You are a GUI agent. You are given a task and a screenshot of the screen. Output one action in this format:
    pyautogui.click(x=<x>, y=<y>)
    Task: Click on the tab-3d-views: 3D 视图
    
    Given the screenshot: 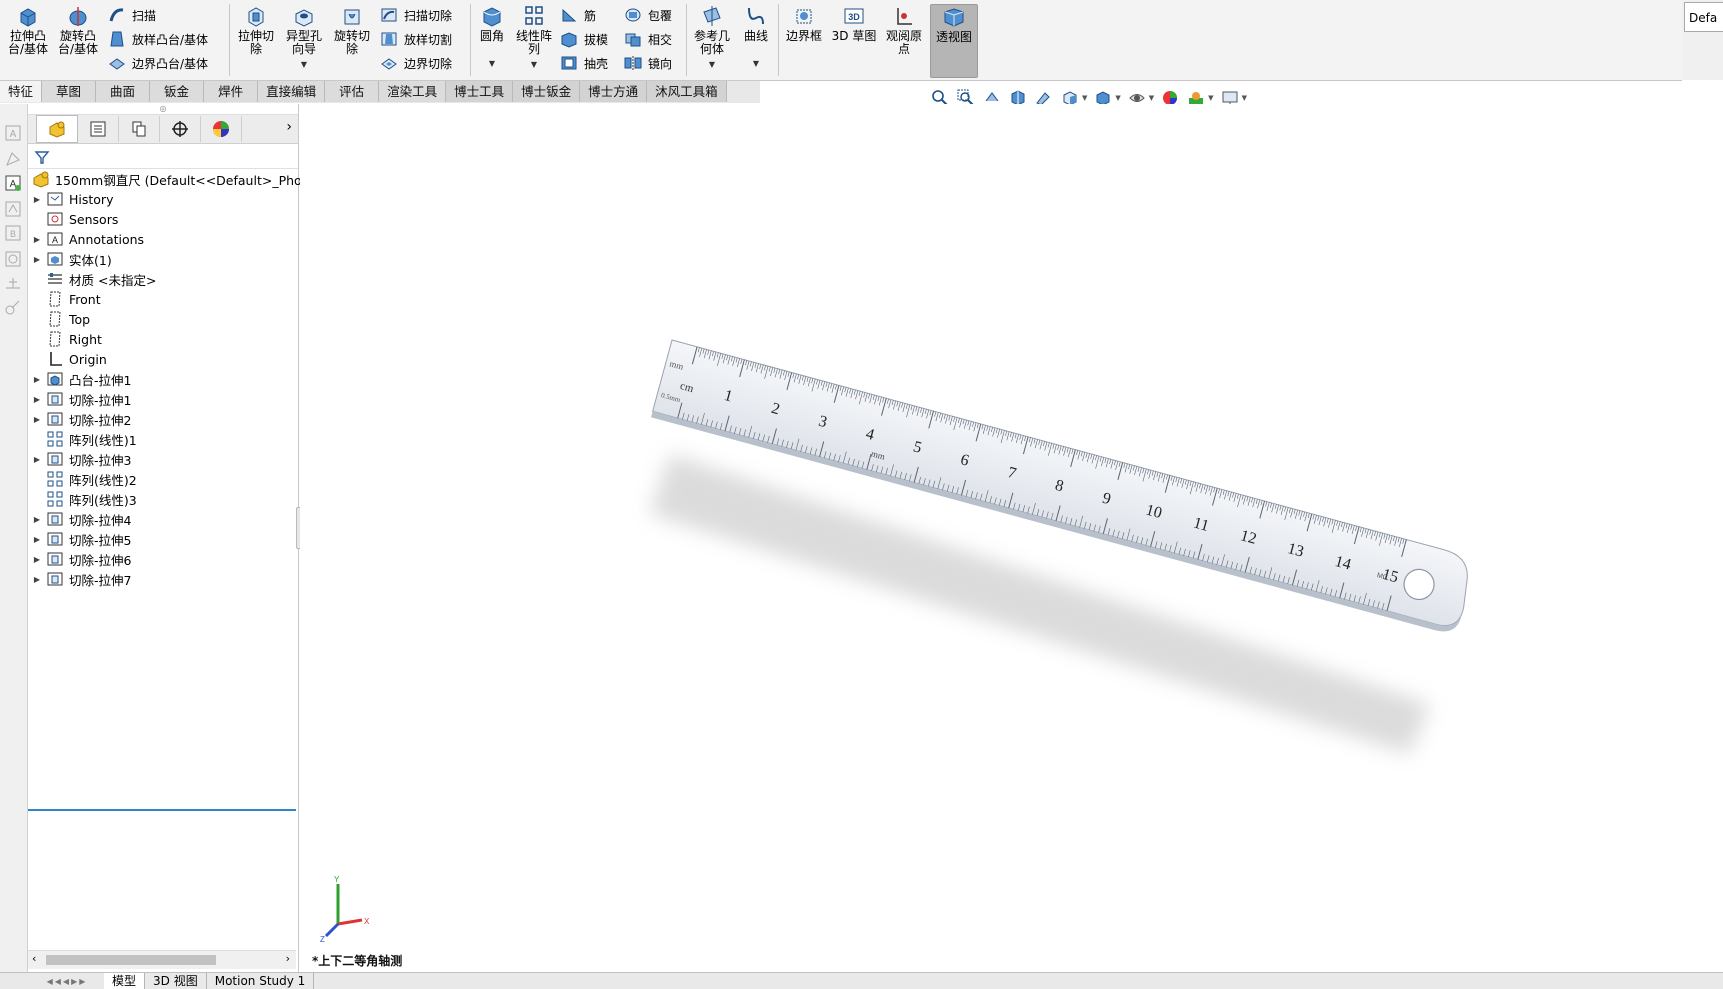 What is the action you would take?
    pyautogui.click(x=176, y=981)
    